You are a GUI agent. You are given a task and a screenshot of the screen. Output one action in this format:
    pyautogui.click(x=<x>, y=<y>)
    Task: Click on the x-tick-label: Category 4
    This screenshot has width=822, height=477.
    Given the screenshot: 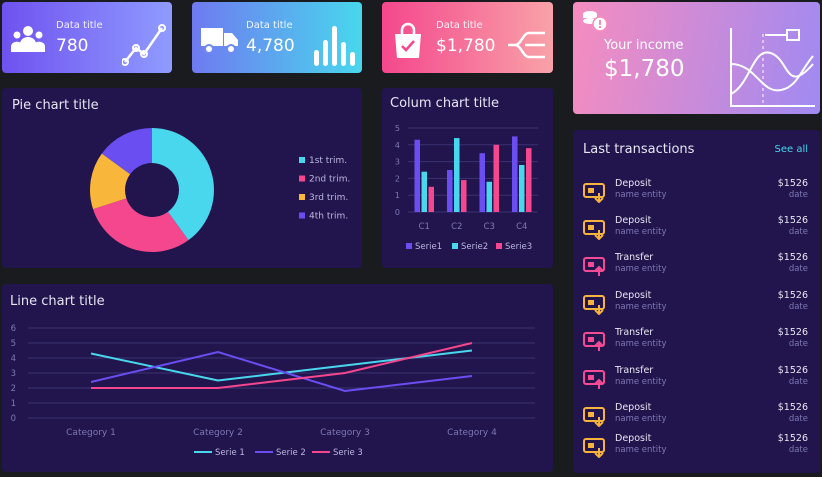 What is the action you would take?
    pyautogui.click(x=472, y=433)
    